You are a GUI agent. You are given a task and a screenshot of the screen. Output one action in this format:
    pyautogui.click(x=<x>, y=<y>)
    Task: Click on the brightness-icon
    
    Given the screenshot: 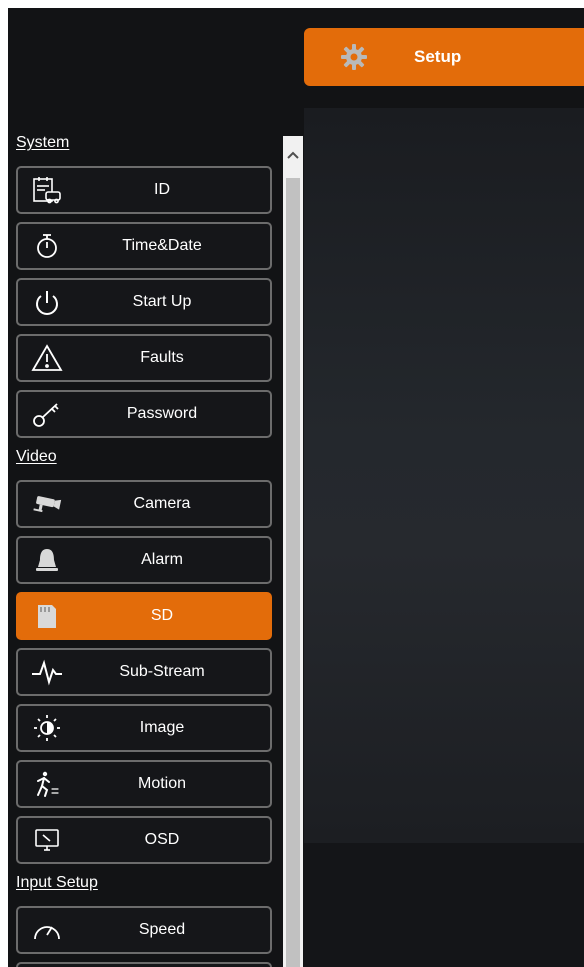 What is the action you would take?
    pyautogui.click(x=47, y=728)
    